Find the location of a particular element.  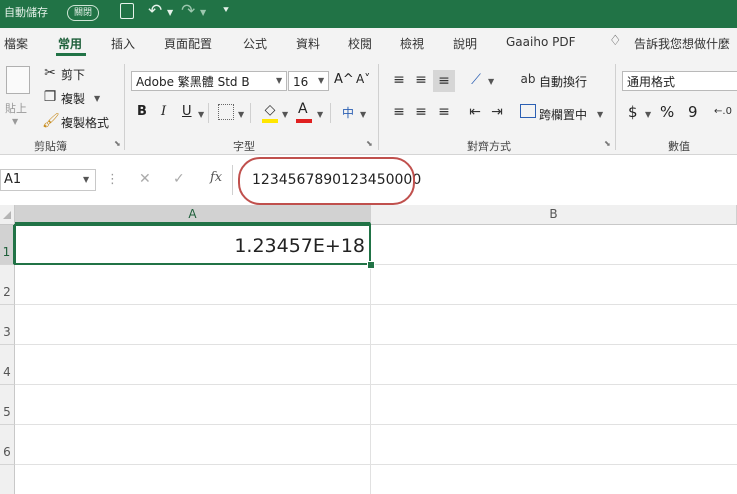

decrease-indent-icon: ⇤ is located at coordinates (475, 112).